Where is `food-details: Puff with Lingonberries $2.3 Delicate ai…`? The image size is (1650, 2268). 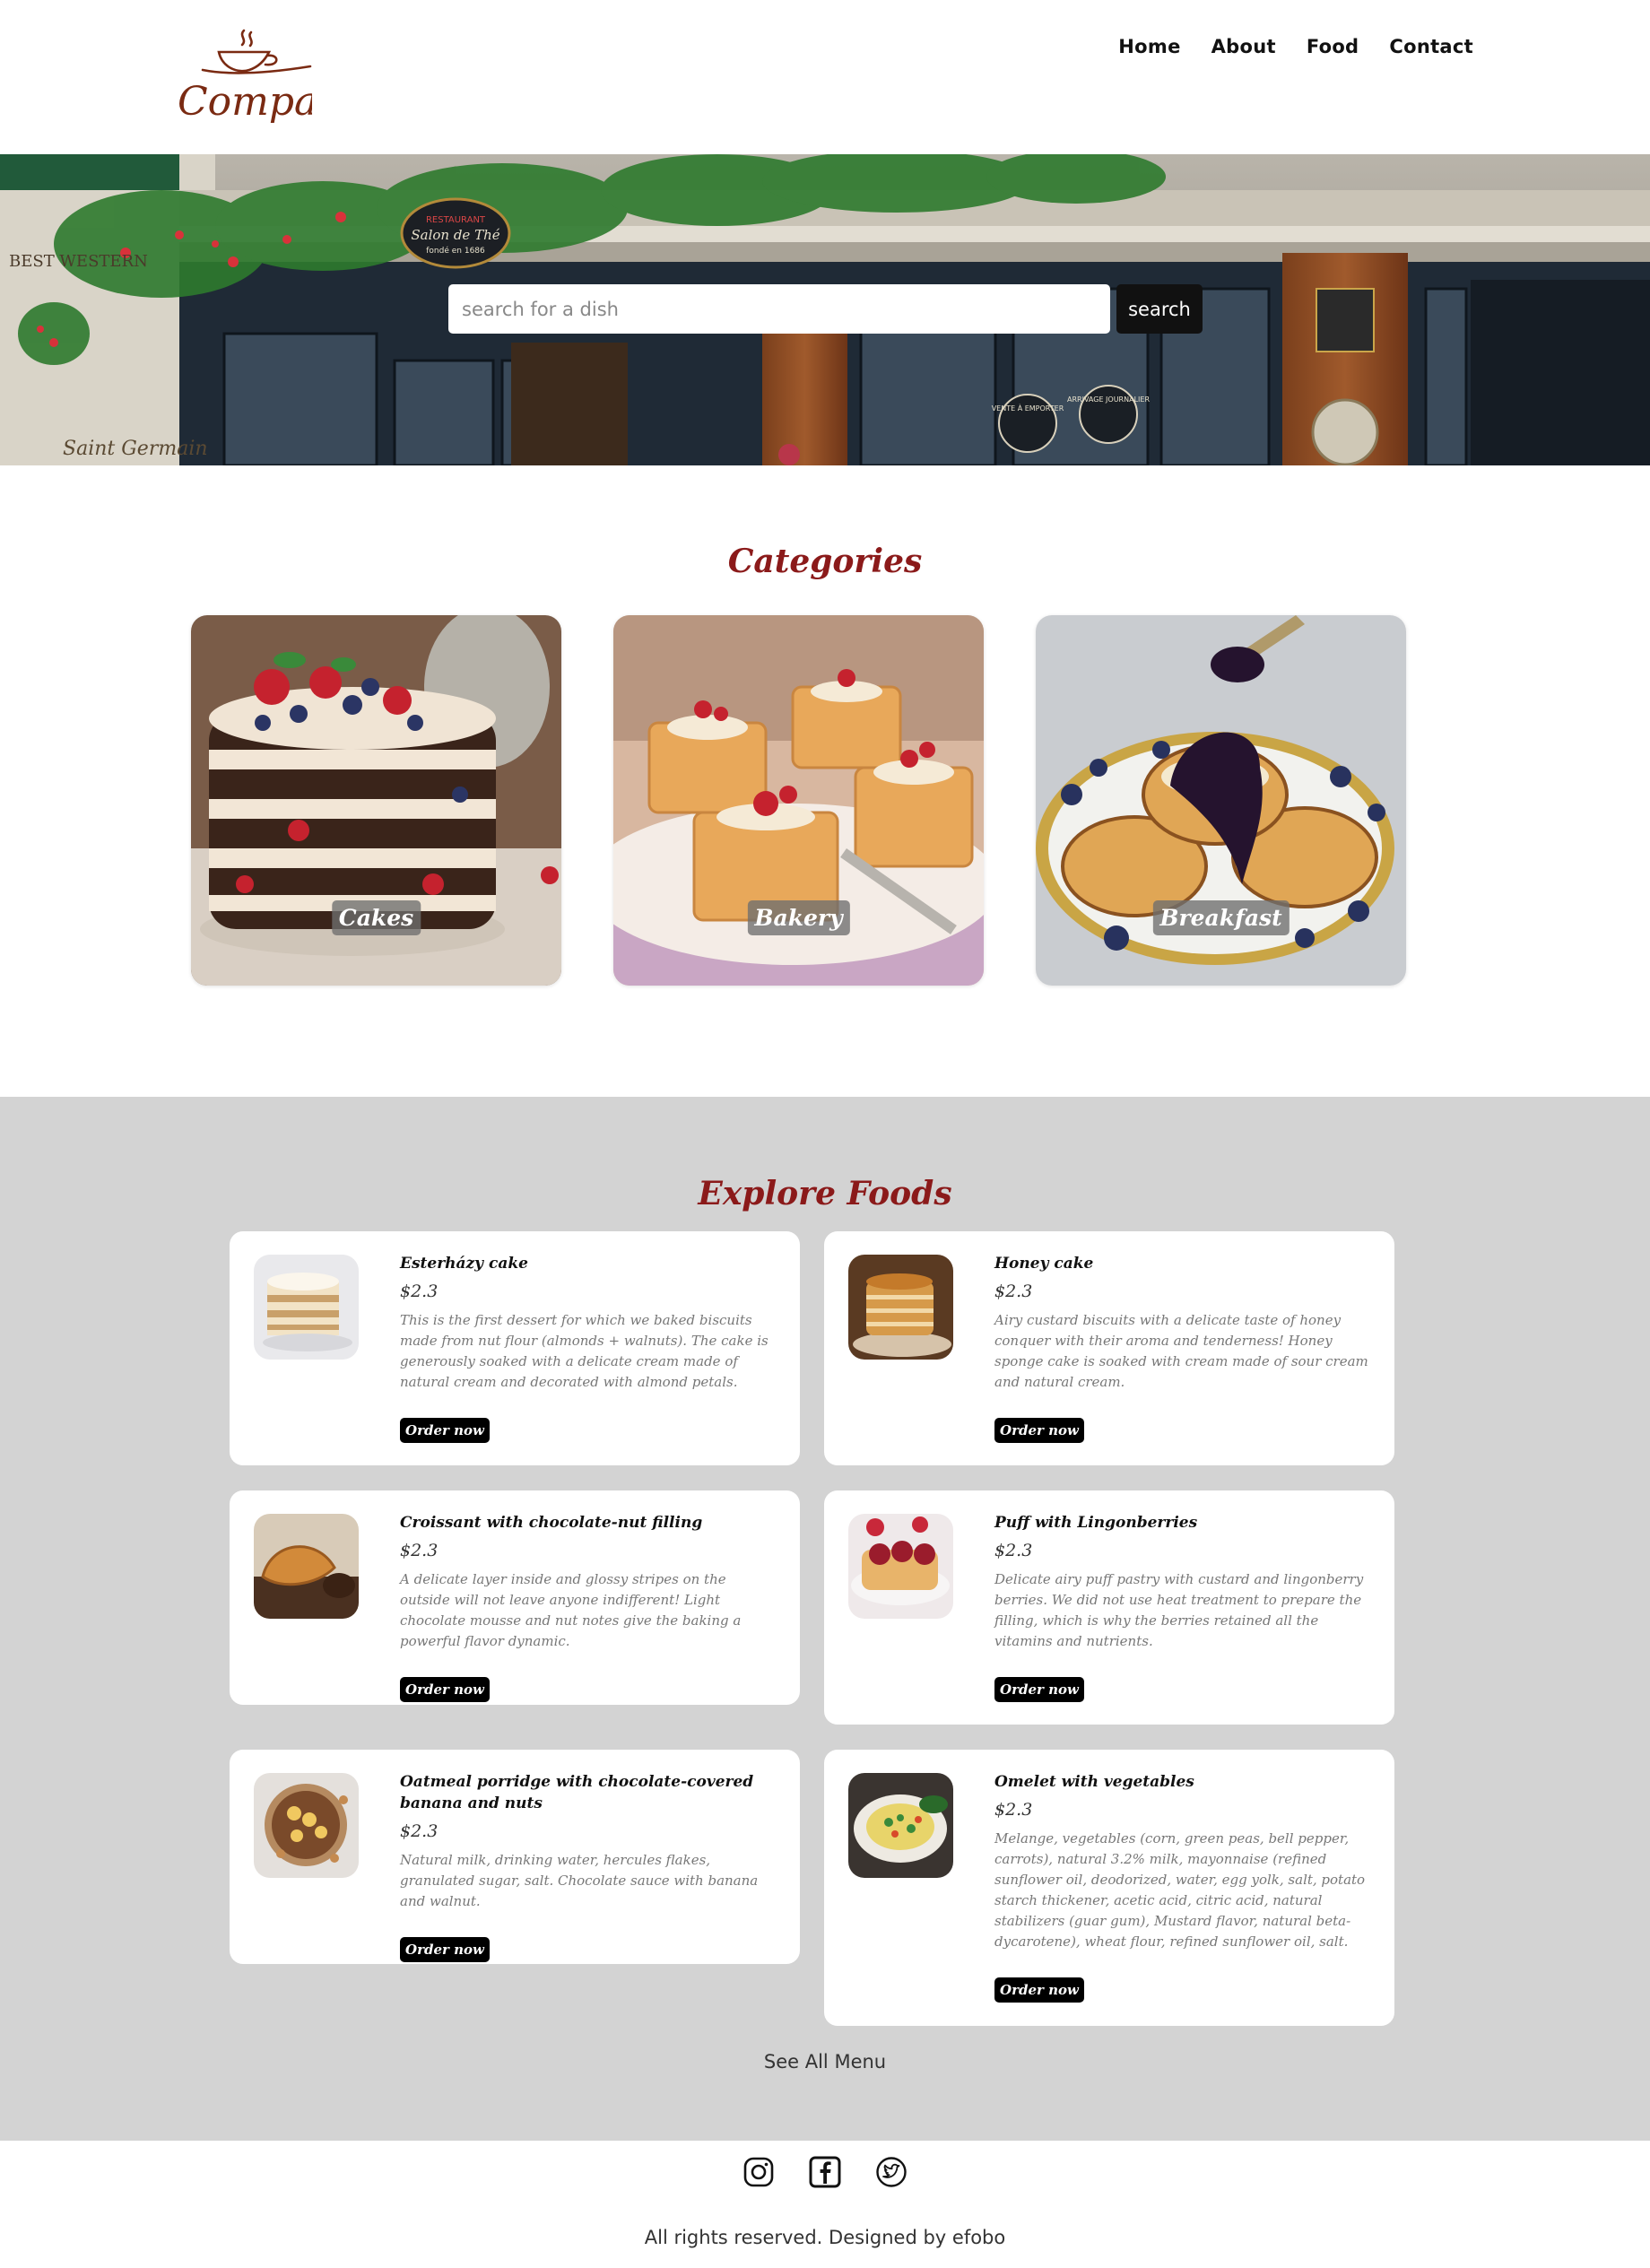 food-details: Puff with Lingonberries $2.3 Delicate ai… is located at coordinates (1182, 1607).